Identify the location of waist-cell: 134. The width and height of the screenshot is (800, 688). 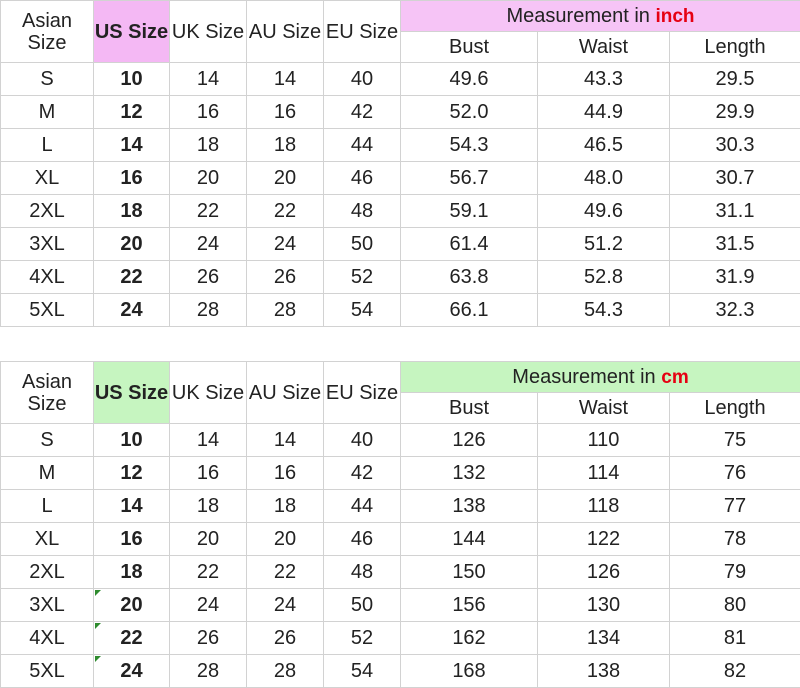
(604, 638).